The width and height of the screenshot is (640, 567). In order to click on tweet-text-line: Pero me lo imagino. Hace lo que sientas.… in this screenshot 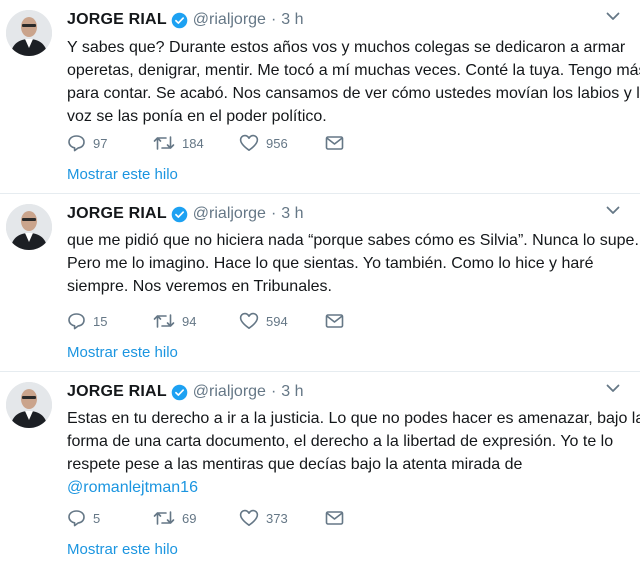, I will do `click(330, 263)`.